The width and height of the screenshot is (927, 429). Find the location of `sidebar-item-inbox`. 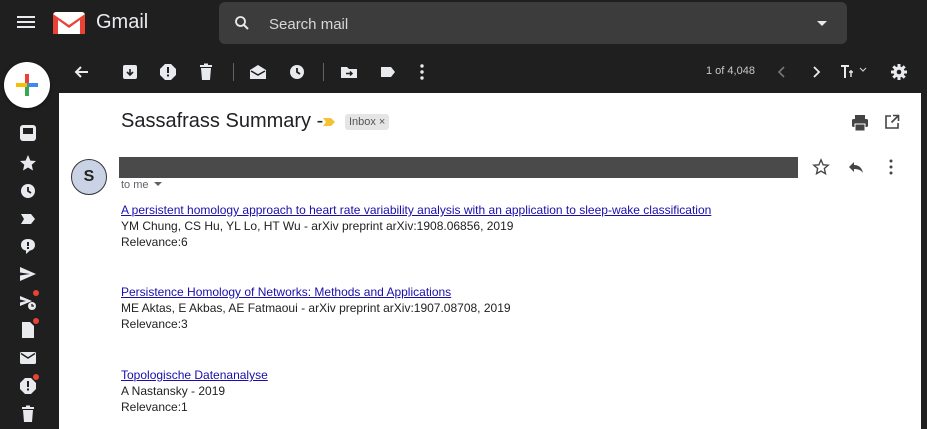

sidebar-item-inbox is located at coordinates (28, 133).